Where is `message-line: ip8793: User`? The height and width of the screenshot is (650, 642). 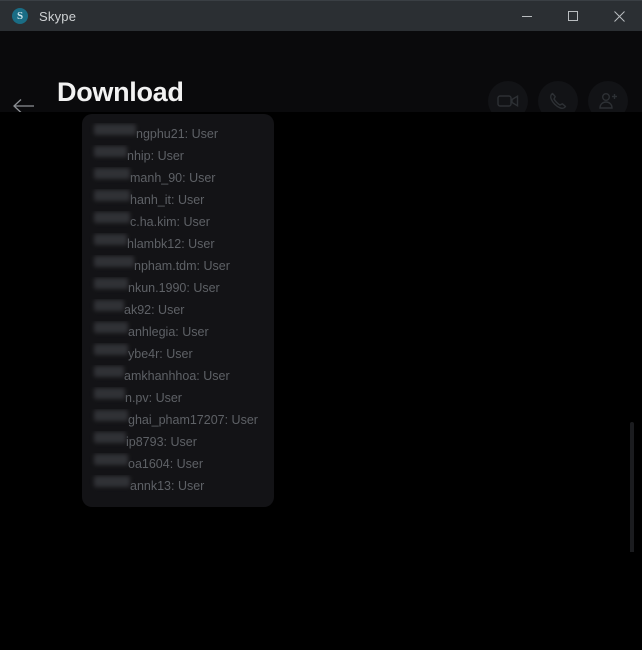 message-line: ip8793: User is located at coordinates (178, 442).